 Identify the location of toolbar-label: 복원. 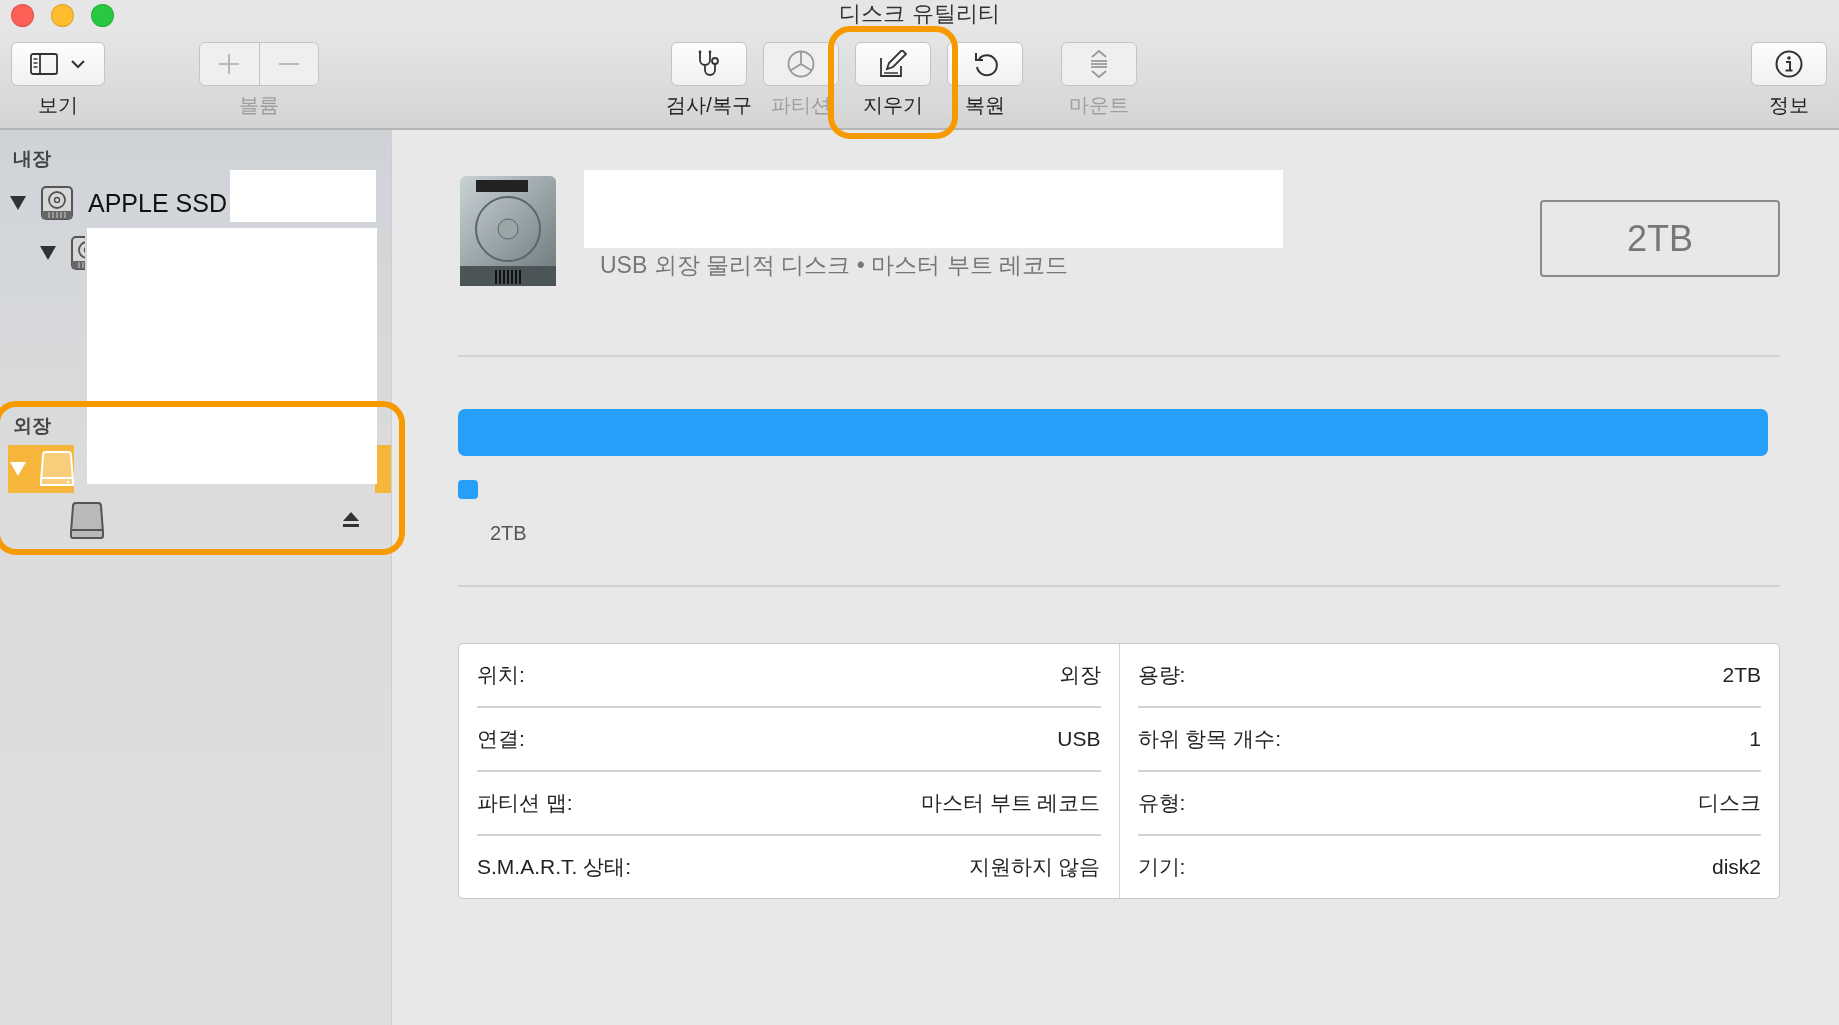
(985, 105).